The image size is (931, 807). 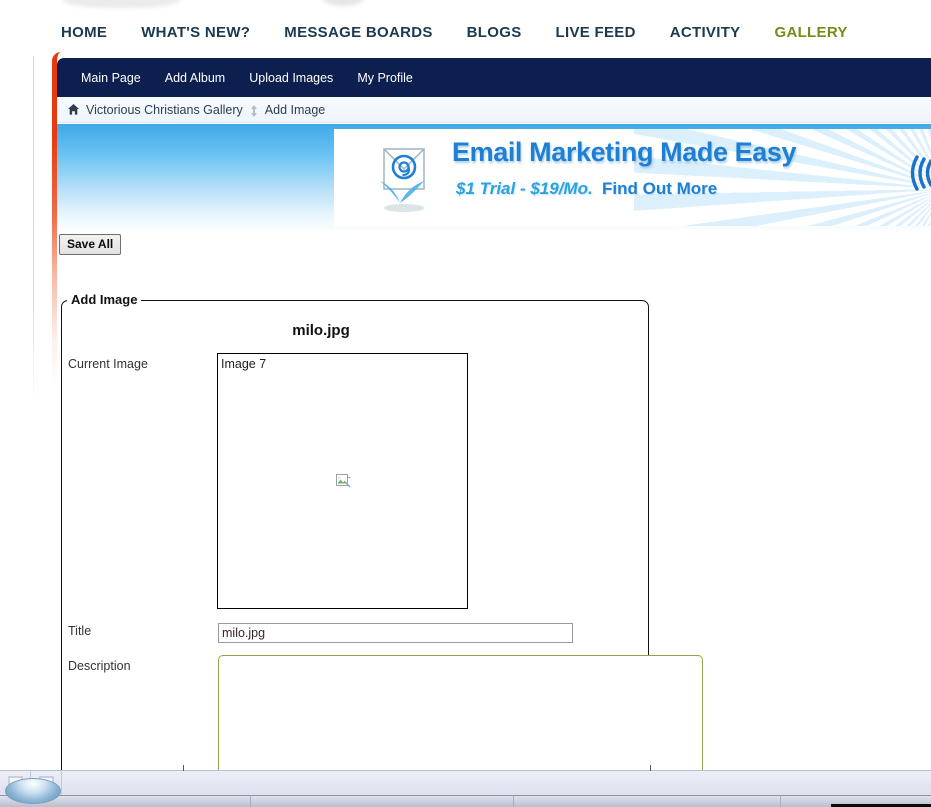 What do you see at coordinates (524, 188) in the screenshot?
I see `advertisement-subtext: $1 Trial - $19/Mo.` at bounding box center [524, 188].